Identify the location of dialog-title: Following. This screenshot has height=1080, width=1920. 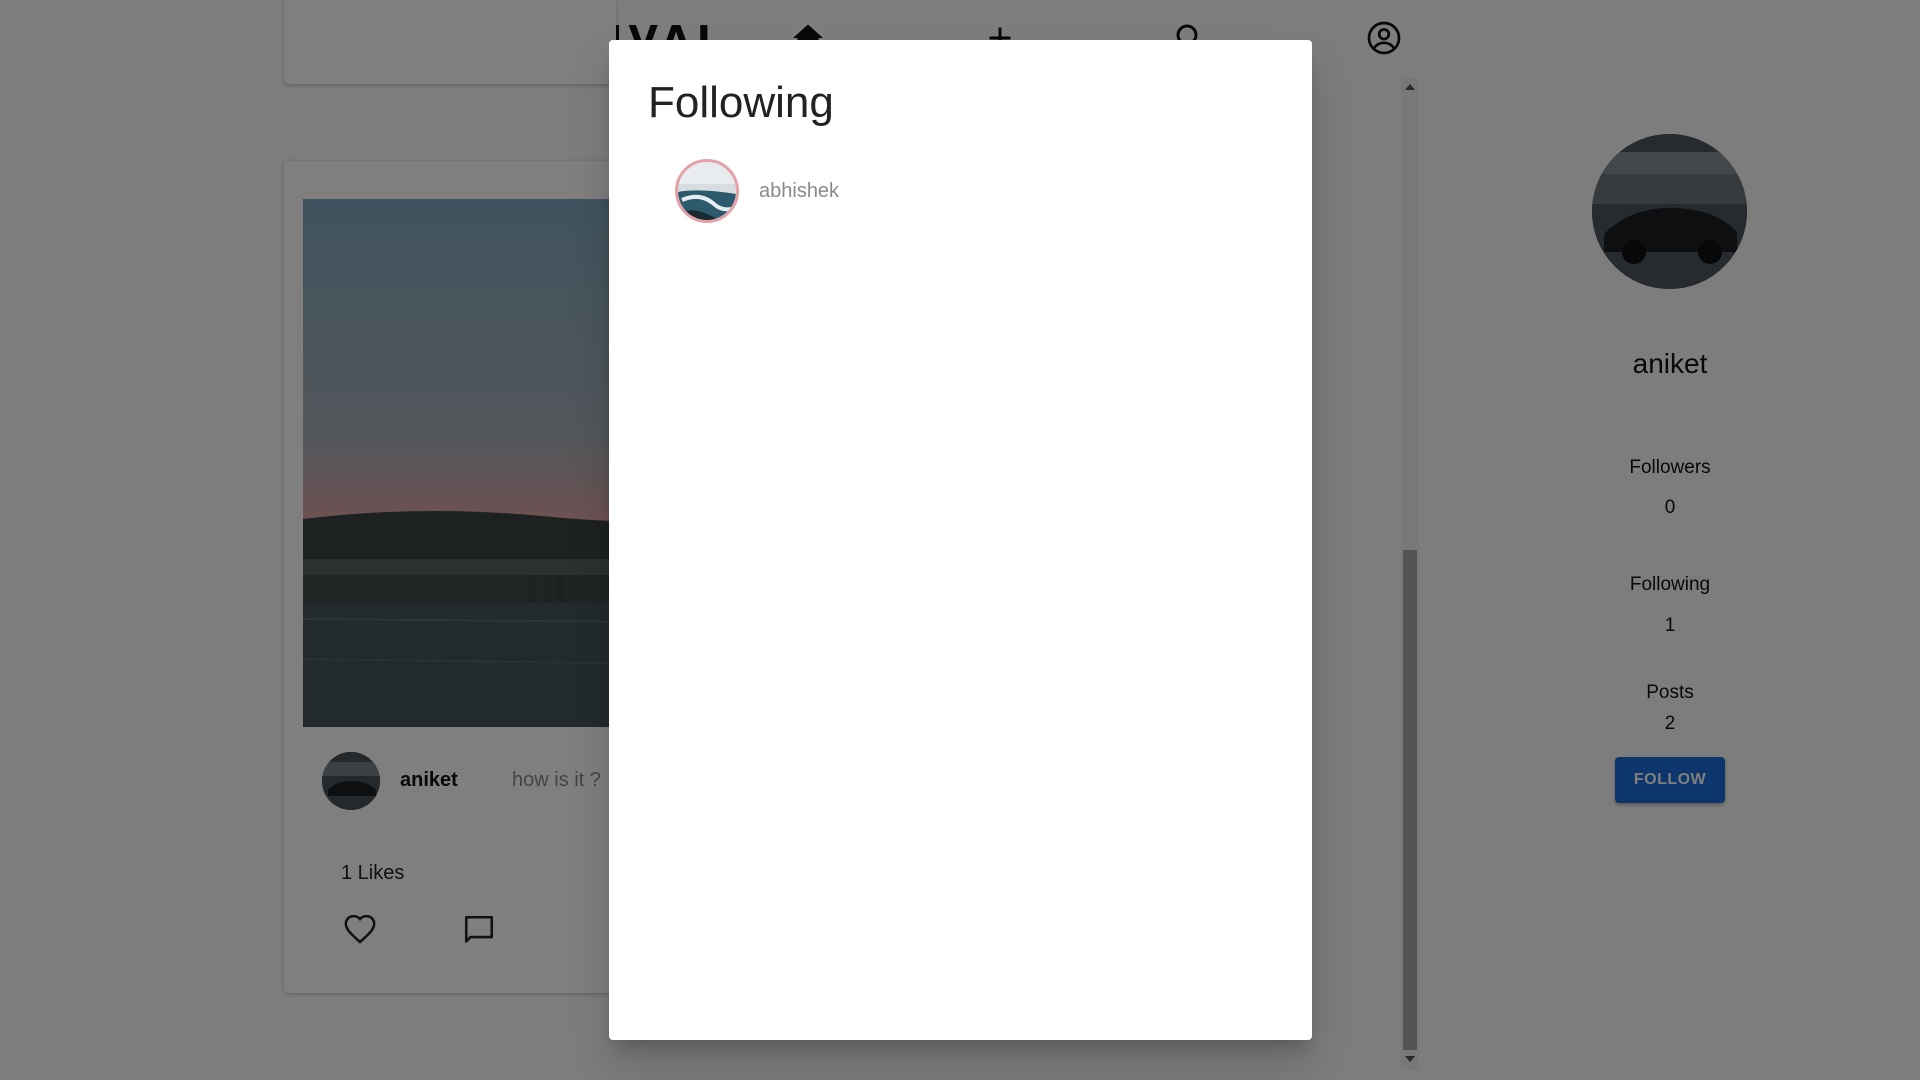
(741, 102).